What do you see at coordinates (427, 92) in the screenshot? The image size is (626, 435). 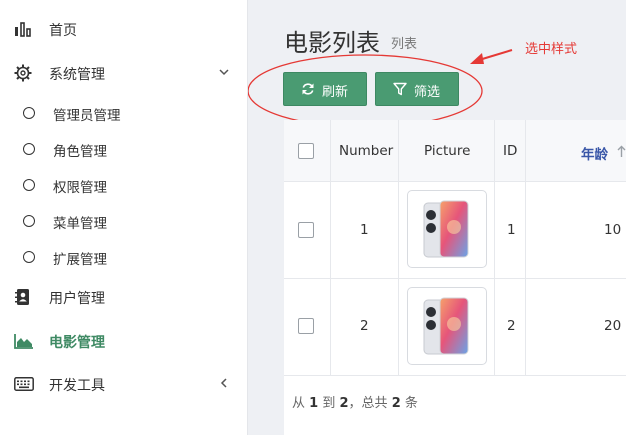 I see `filter-label: 筛选` at bounding box center [427, 92].